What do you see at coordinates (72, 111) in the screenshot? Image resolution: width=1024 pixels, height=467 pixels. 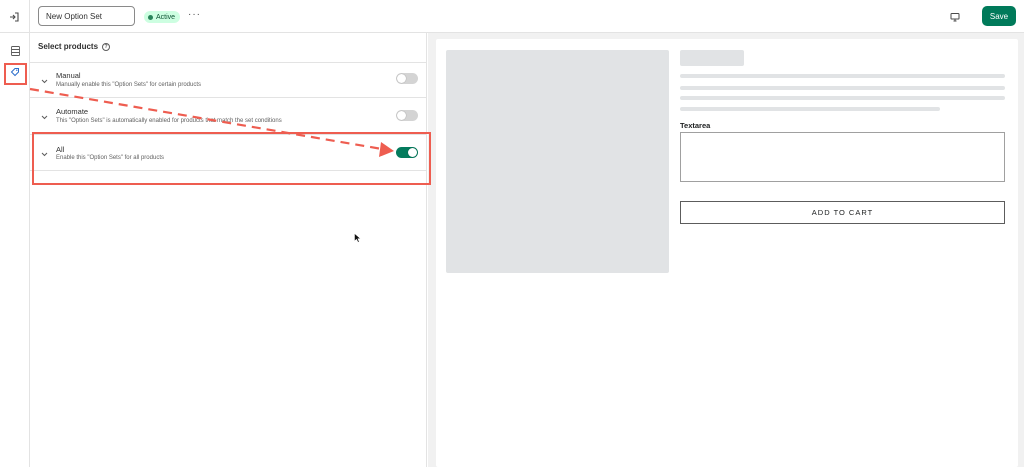 I see `option-title: Automate` at bounding box center [72, 111].